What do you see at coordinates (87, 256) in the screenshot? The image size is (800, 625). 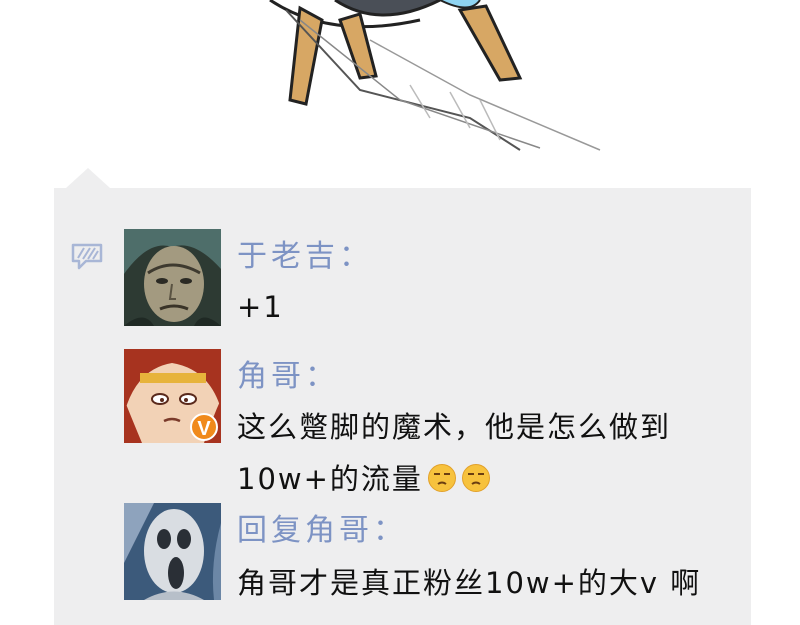 I see `comment-bubble-icon` at bounding box center [87, 256].